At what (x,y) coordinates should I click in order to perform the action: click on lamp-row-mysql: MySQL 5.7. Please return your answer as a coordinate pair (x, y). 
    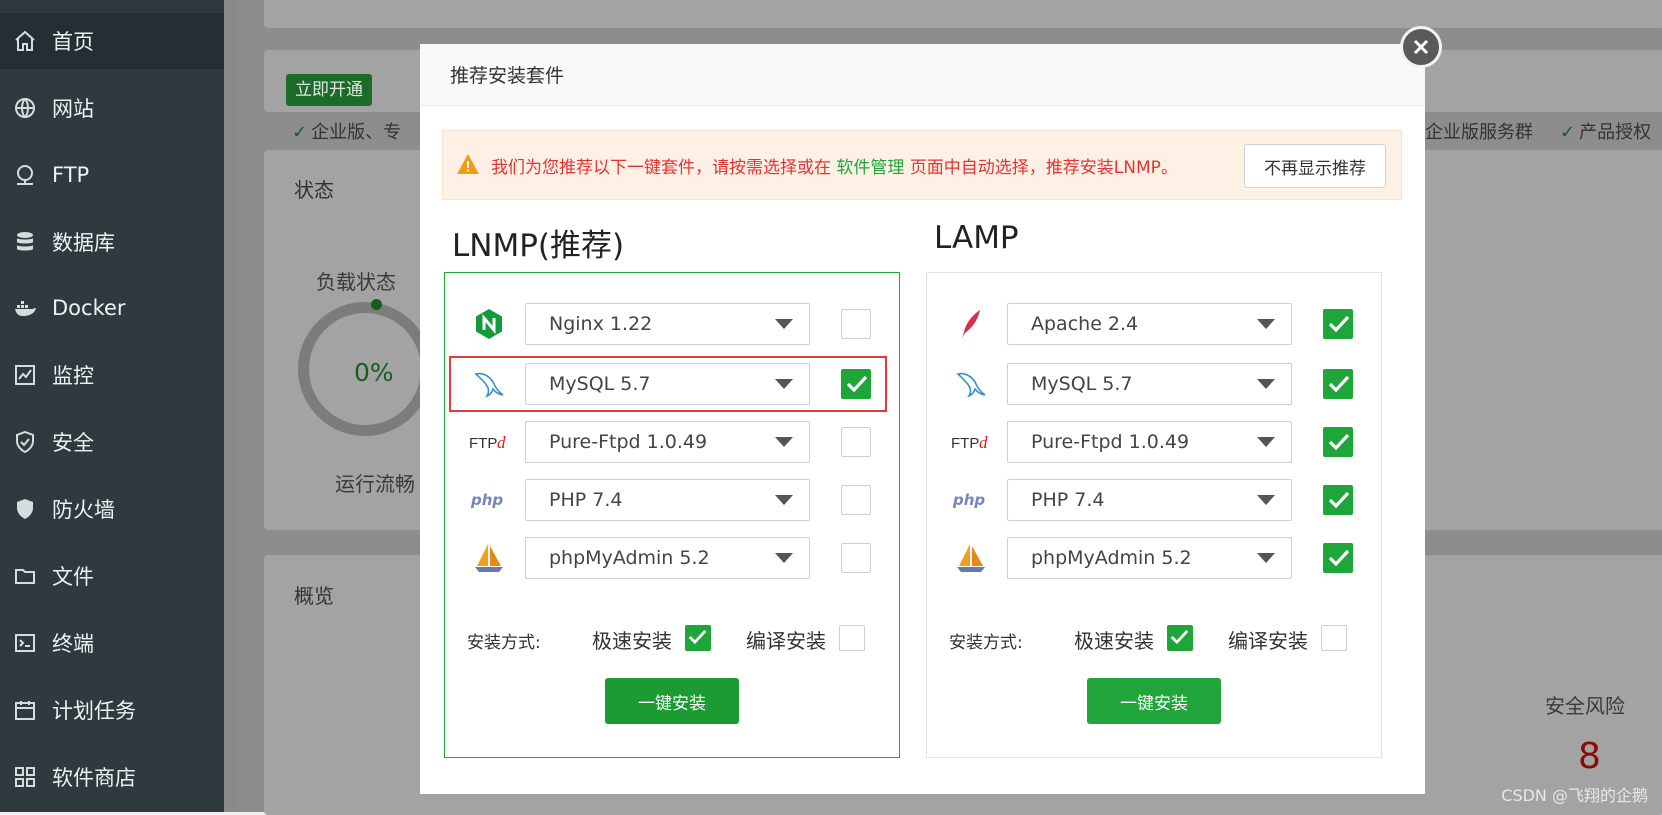
    Looking at the image, I should click on (1154, 384).